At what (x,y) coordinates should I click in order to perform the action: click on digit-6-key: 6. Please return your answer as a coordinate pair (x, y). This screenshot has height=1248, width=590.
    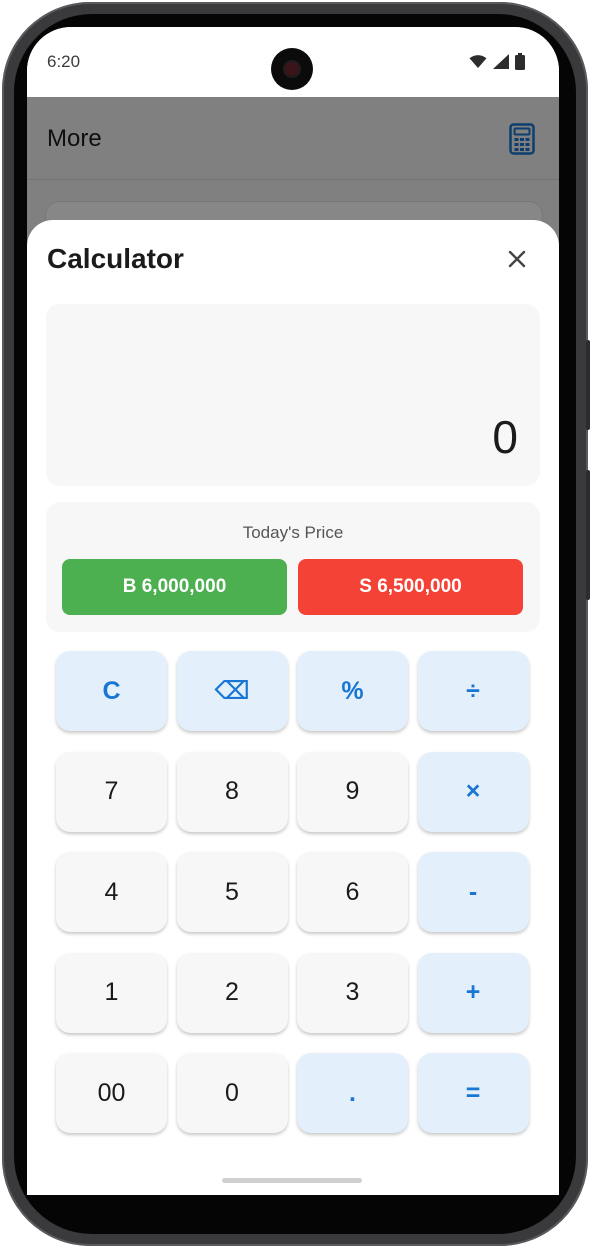
    Looking at the image, I should click on (352, 892).